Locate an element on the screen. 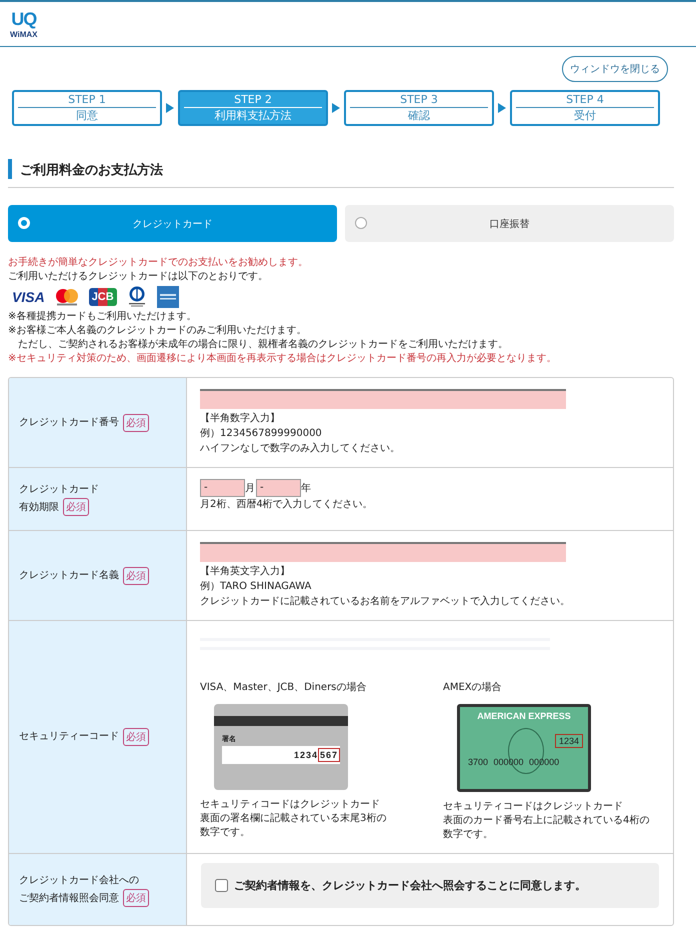 This screenshot has width=696, height=939. field-label: 有効期限 is located at coordinates (39, 507).